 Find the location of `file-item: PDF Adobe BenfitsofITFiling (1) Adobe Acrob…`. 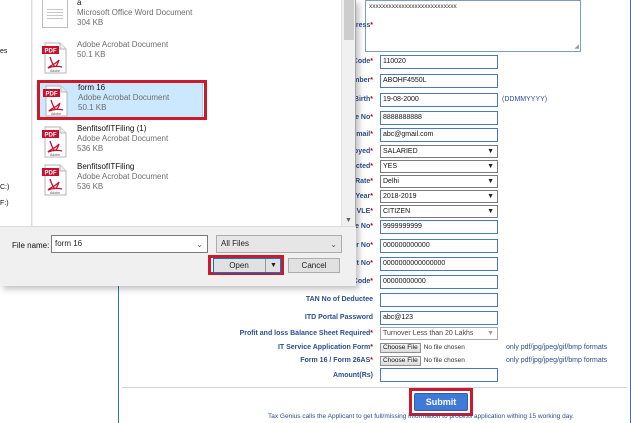

file-item: PDF Adobe BenfitsofITFiling (1) Adobe Acrob… is located at coordinates (120, 142).